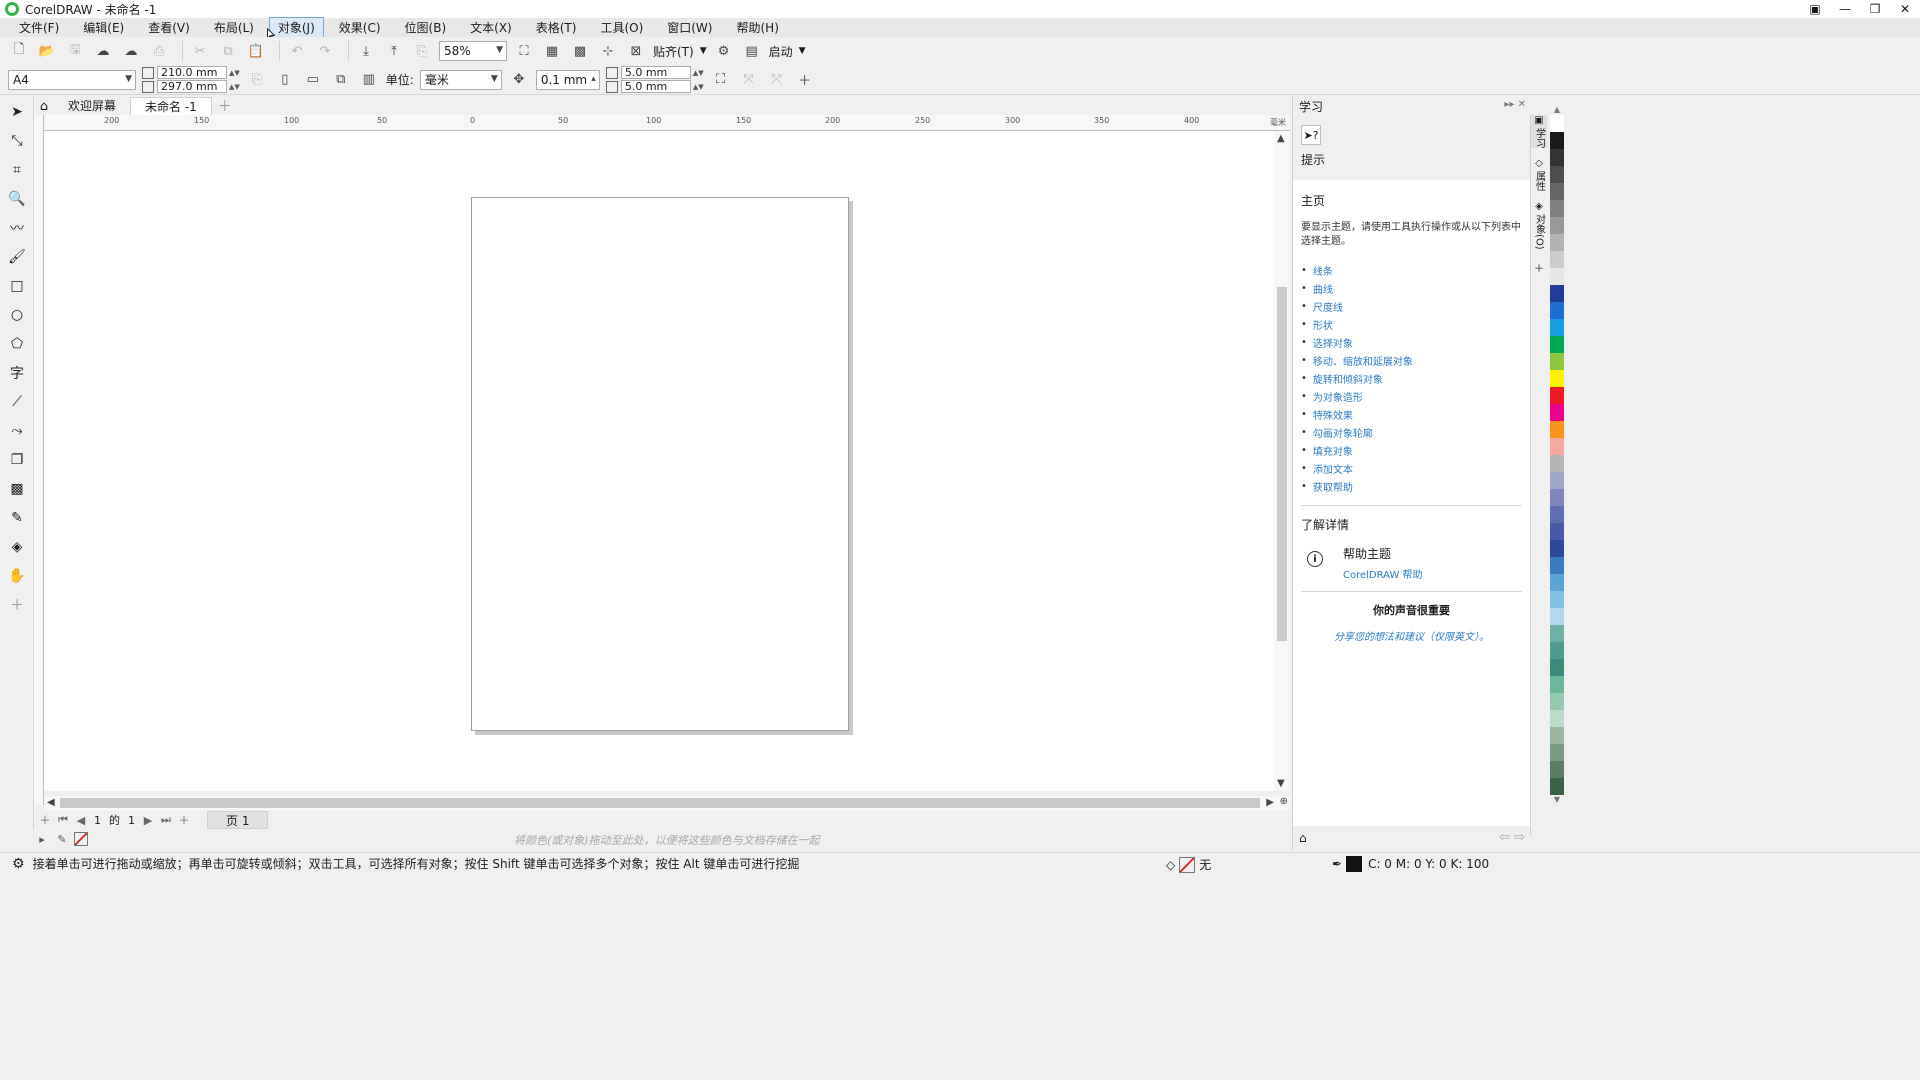  I want to click on fill-indicator: ◇ 无, so click(1188, 864).